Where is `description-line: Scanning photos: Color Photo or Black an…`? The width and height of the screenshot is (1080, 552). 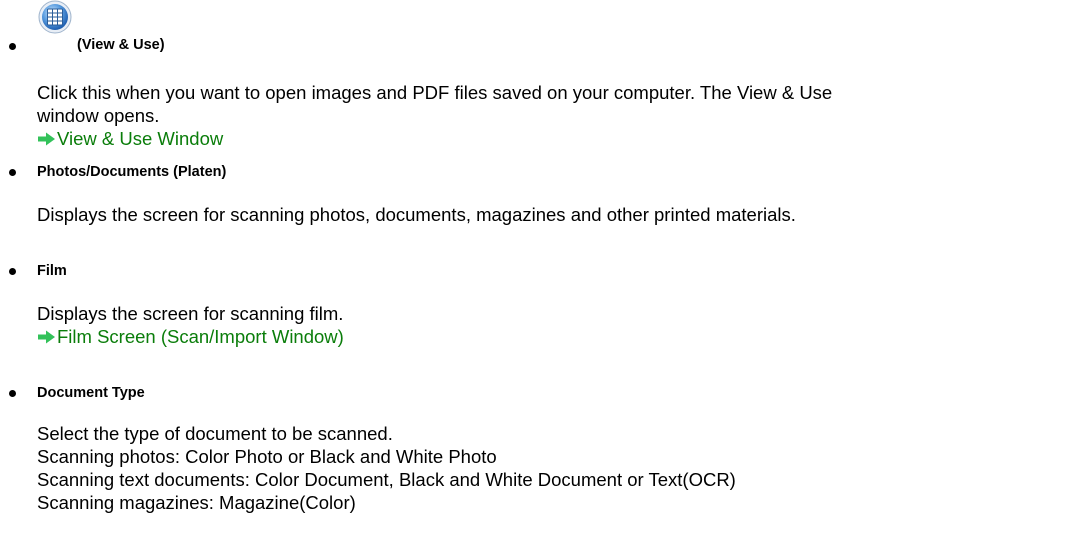 description-line: Scanning photos: Color Photo or Black an… is located at coordinates (267, 456).